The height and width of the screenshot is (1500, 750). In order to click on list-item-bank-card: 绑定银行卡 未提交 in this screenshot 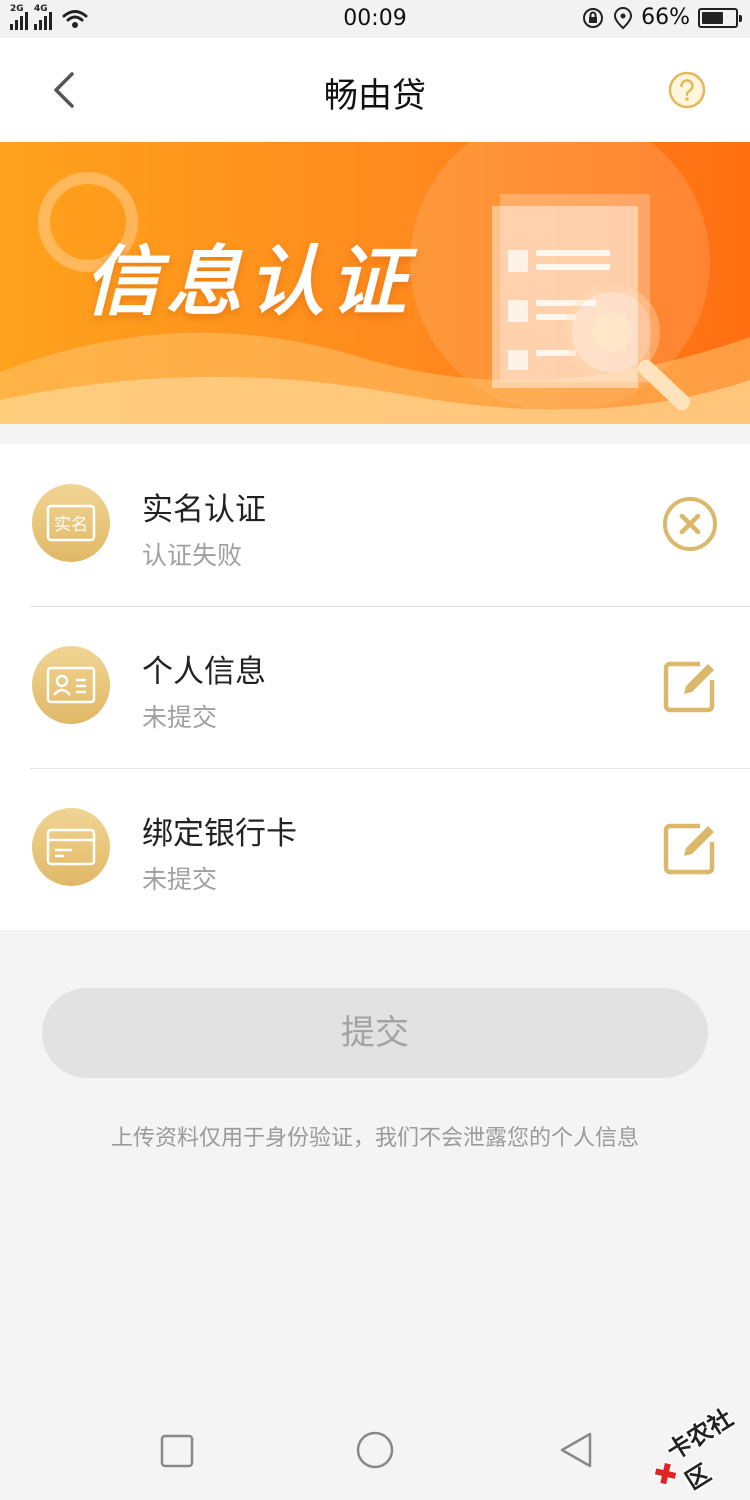, I will do `click(375, 849)`.